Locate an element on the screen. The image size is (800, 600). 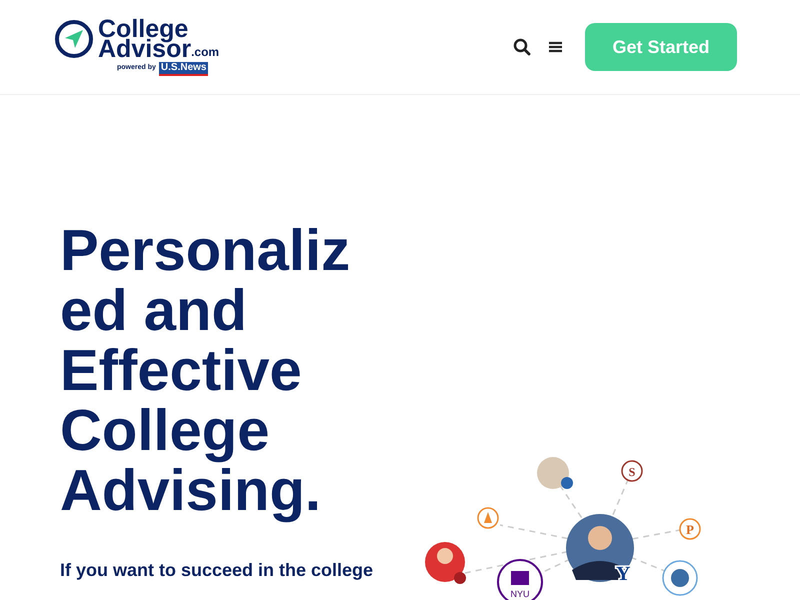
search-icon is located at coordinates (522, 47).